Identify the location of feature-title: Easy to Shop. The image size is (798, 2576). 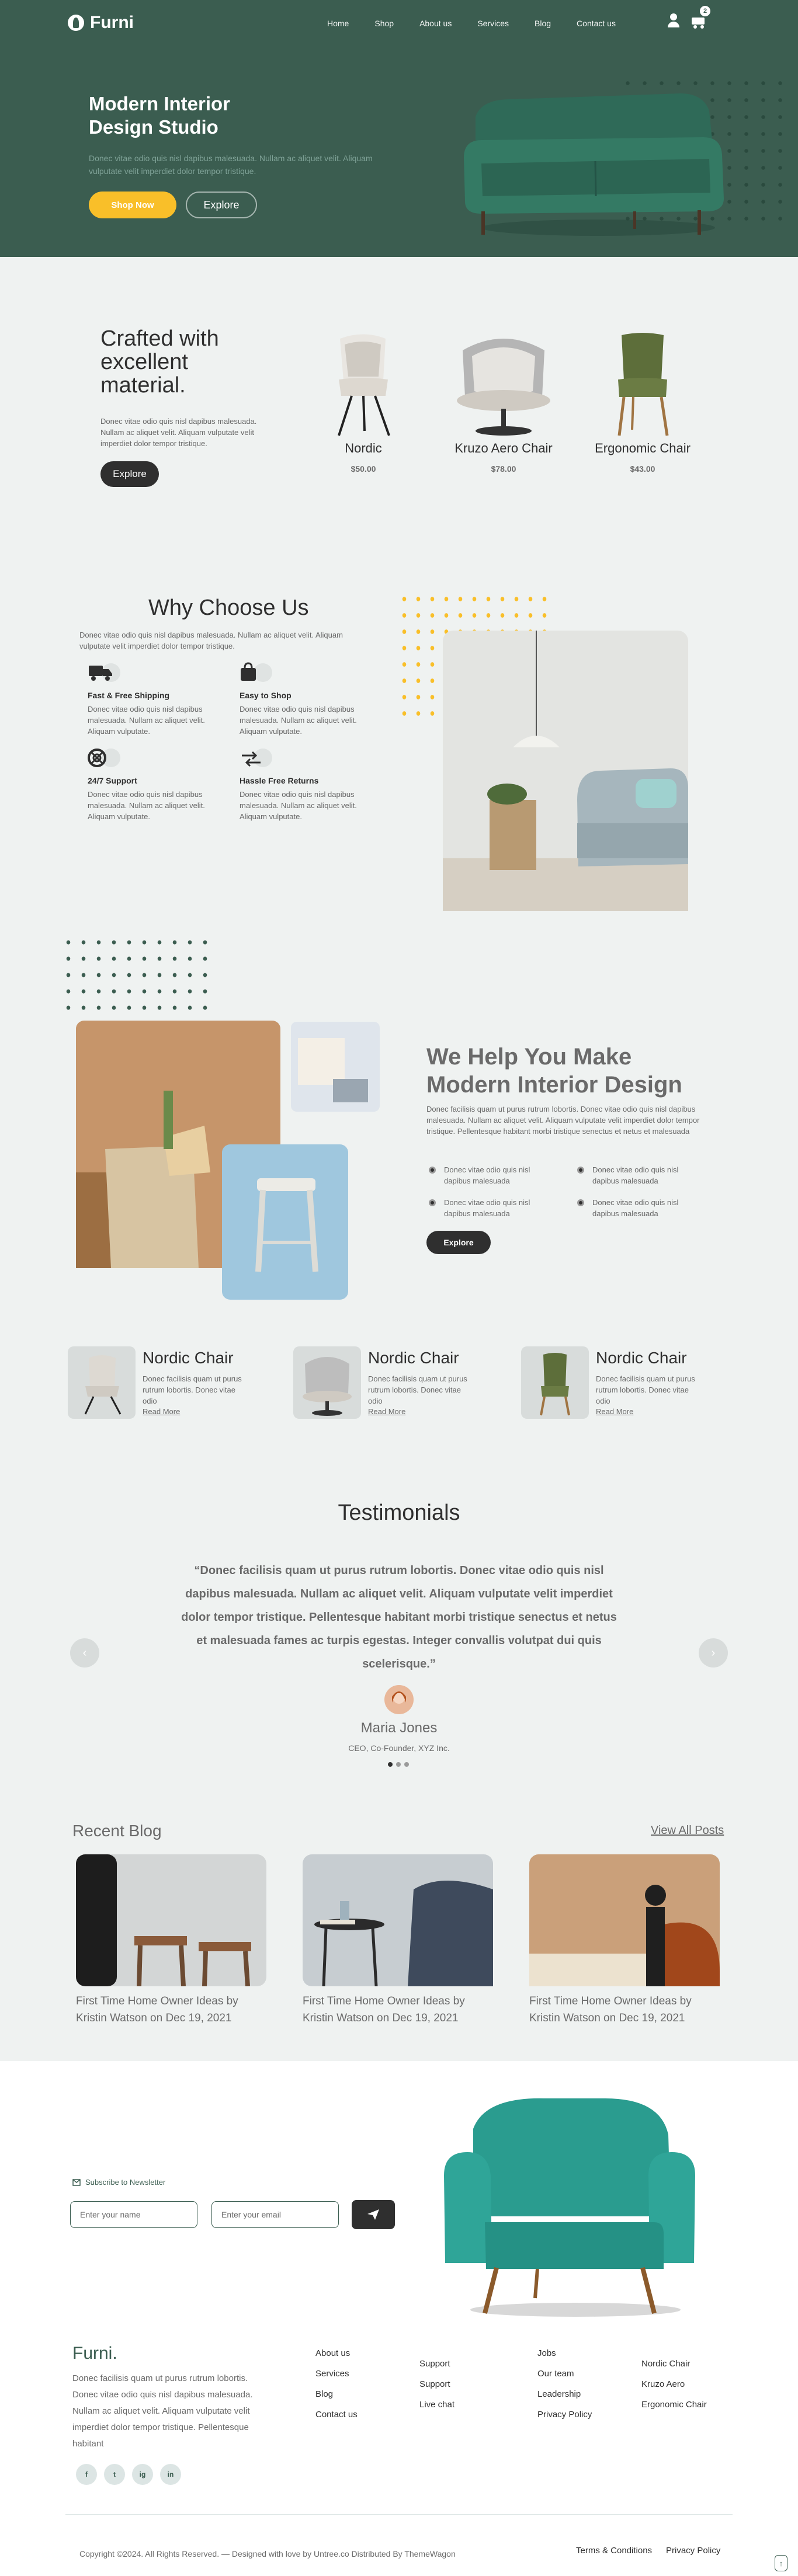
(266, 695).